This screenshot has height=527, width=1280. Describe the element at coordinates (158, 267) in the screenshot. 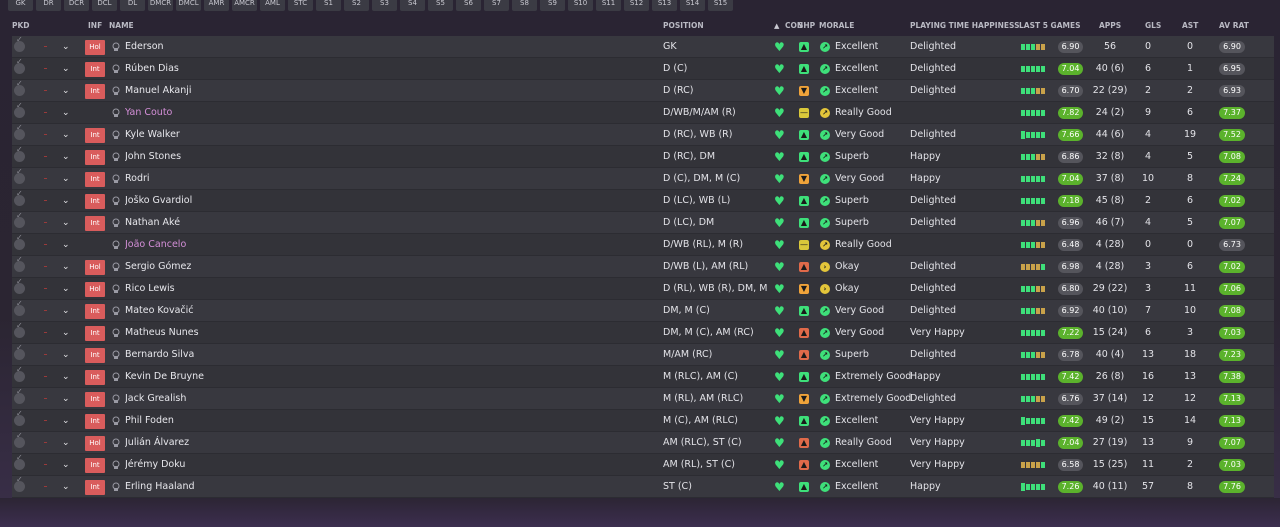

I see `player-name: Sergio Gómez` at that location.